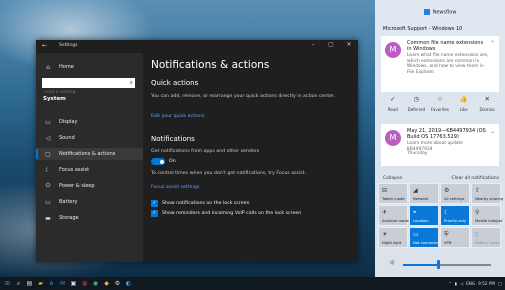 The height and width of the screenshot is (290, 505). I want to click on action-label: Dismiss, so click(487, 109).